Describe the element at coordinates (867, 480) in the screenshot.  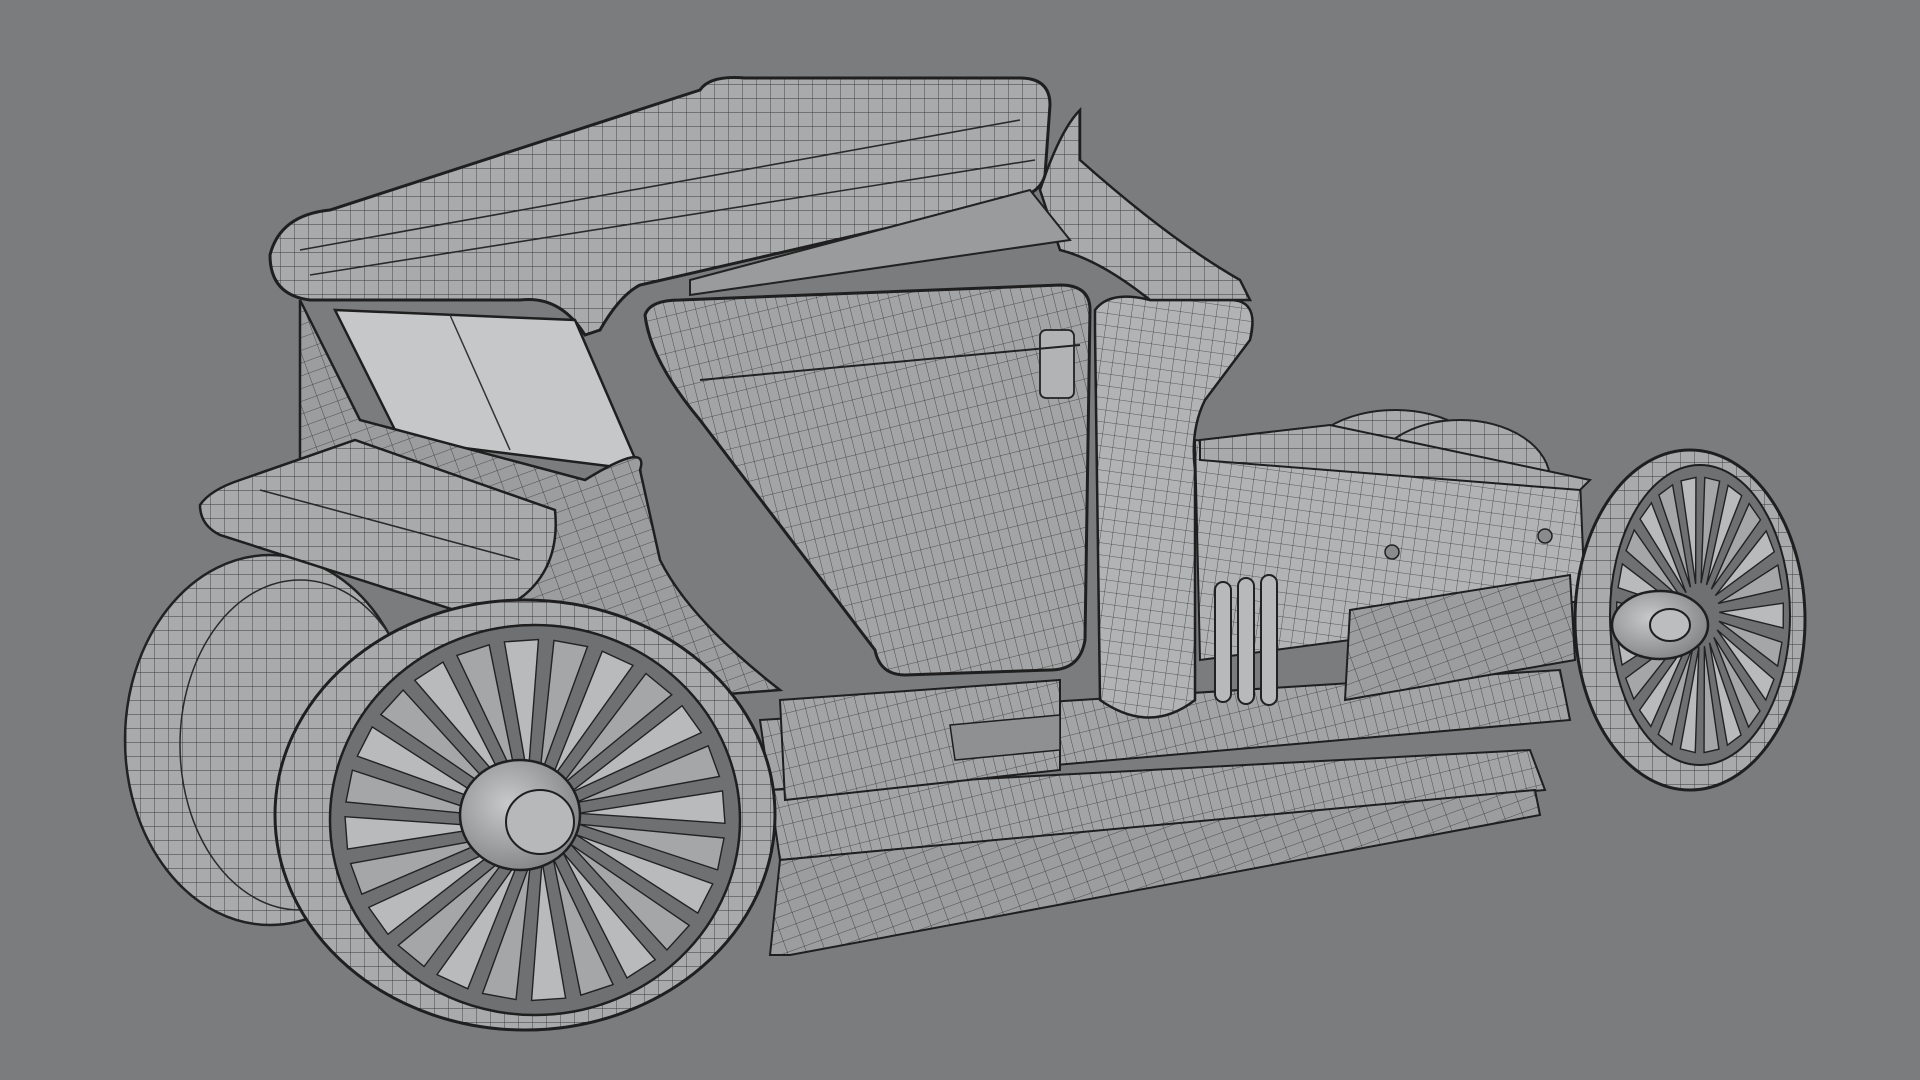
I see `side-door` at that location.